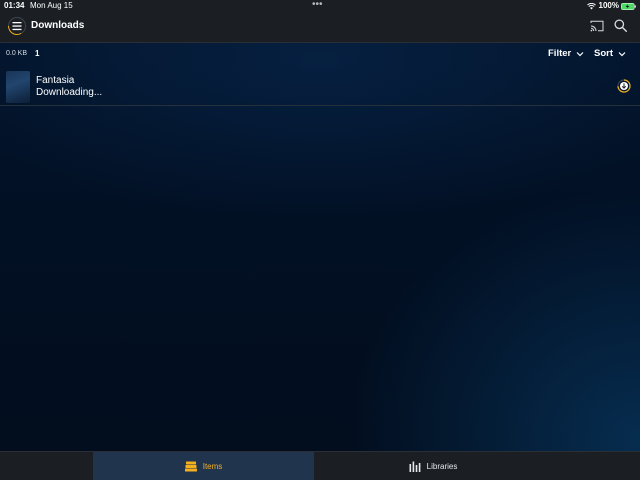 The height and width of the screenshot is (480, 640). I want to click on downloads-toolbar: 0.0 KB 1 Filter Sort, so click(320, 54).